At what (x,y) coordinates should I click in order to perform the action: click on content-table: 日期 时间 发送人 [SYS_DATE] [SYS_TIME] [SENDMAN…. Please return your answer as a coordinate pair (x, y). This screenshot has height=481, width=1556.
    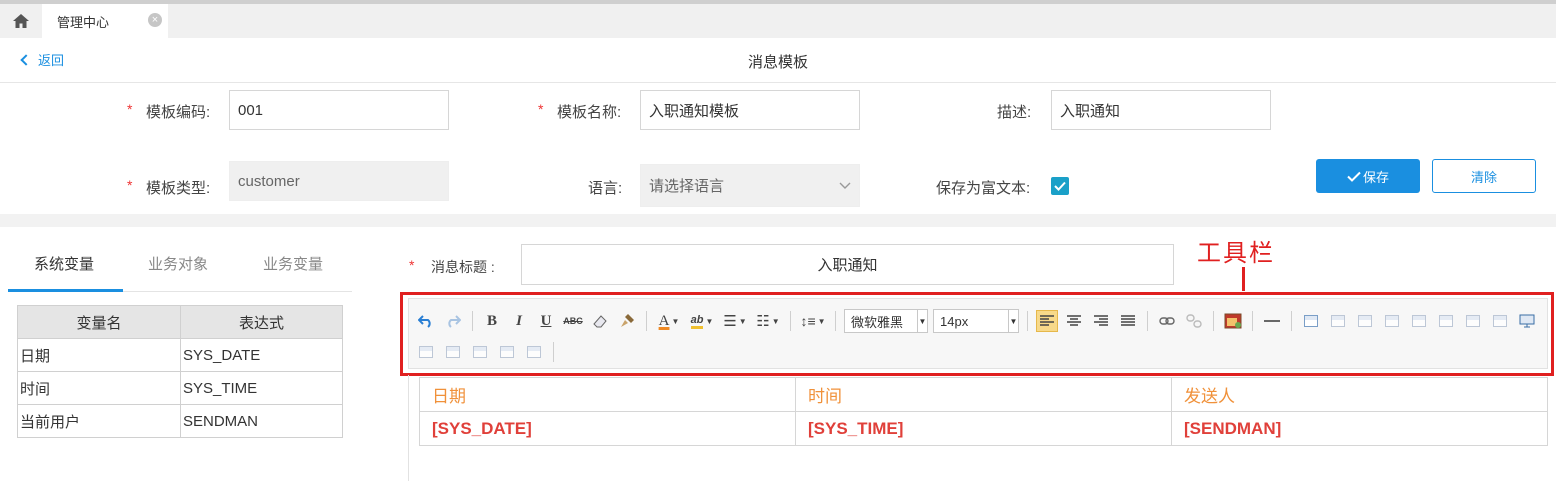
    Looking at the image, I should click on (983, 411).